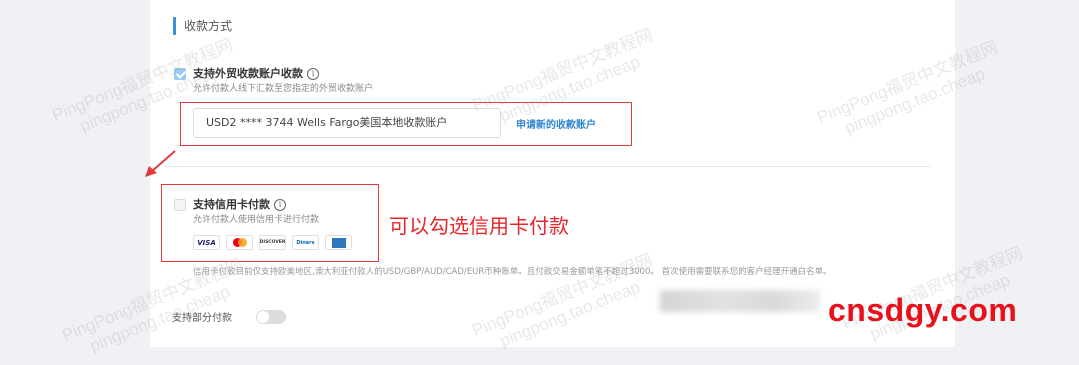  Describe the element at coordinates (202, 26) in the screenshot. I see `section-title: 收款方式` at that location.